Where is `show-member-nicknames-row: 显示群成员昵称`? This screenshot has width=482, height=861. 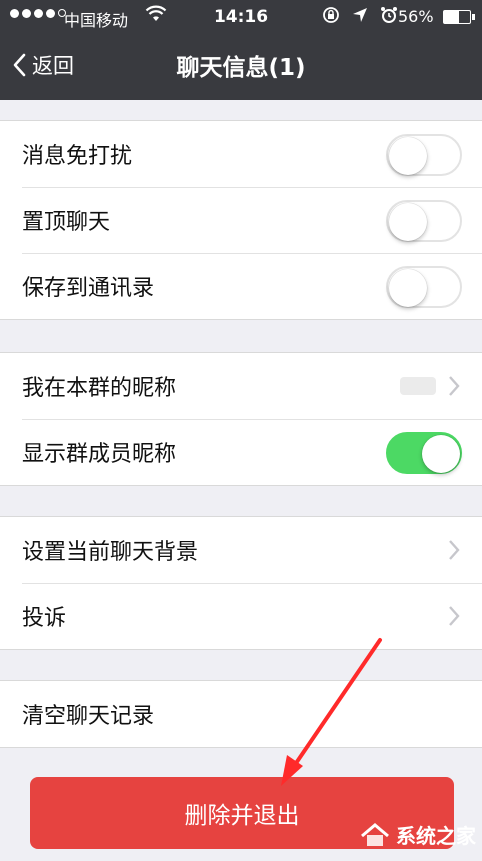
show-member-nicknames-row: 显示群成员昵称 is located at coordinates (241, 452).